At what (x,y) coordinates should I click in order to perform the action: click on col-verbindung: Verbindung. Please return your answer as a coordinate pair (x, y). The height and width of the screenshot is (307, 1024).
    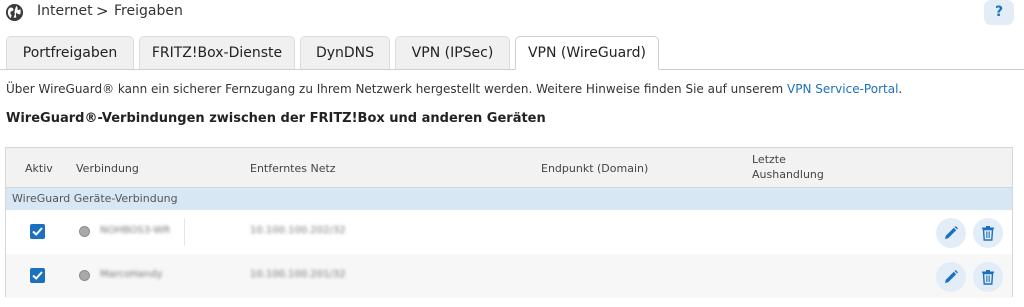
    Looking at the image, I should click on (107, 168).